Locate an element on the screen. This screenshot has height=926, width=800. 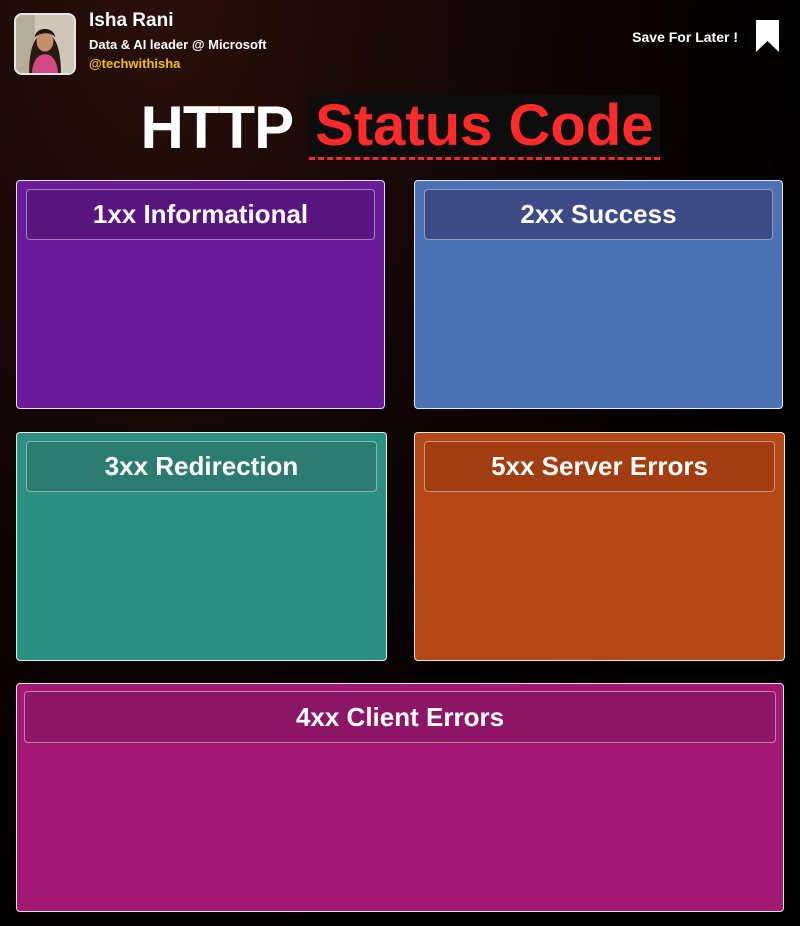
card-3xx-redirection: 3xx Redirection is located at coordinates (201, 546).